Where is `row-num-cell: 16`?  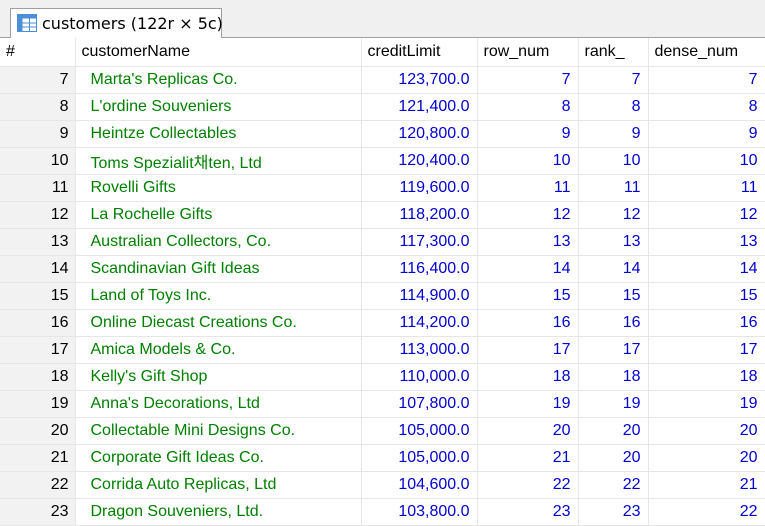
row-num-cell: 16 is located at coordinates (528, 323).